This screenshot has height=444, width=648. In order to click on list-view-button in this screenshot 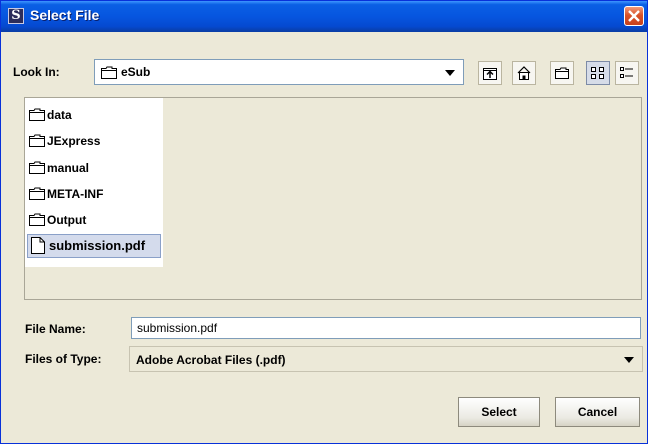, I will do `click(598, 73)`.